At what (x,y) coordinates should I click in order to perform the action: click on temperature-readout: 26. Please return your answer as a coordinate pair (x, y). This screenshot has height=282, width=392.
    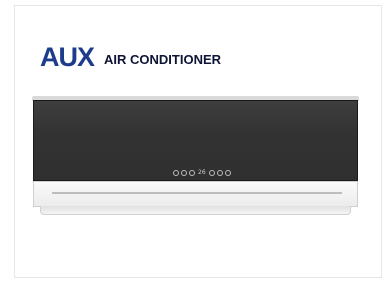
    Looking at the image, I should click on (202, 172).